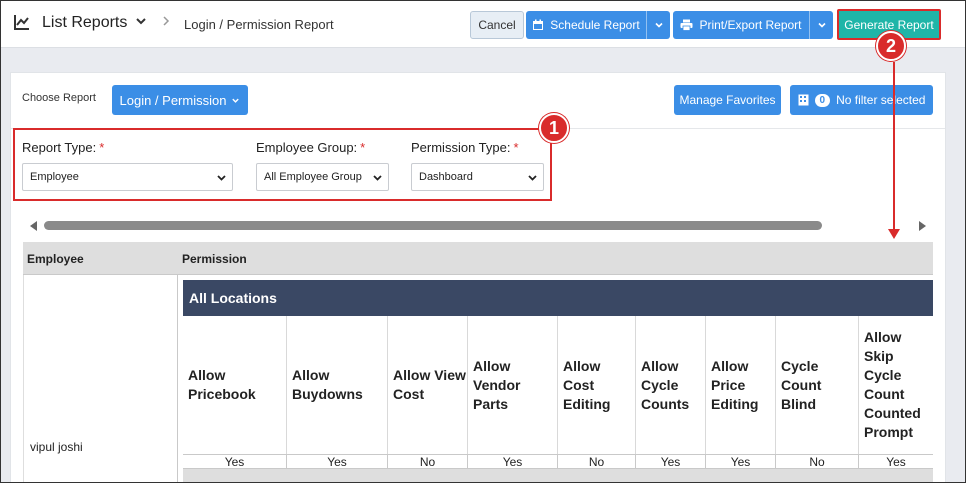 The image size is (966, 483). Describe the element at coordinates (595, 25) in the screenshot. I see `schedule-report-label: Schedule Report` at that location.